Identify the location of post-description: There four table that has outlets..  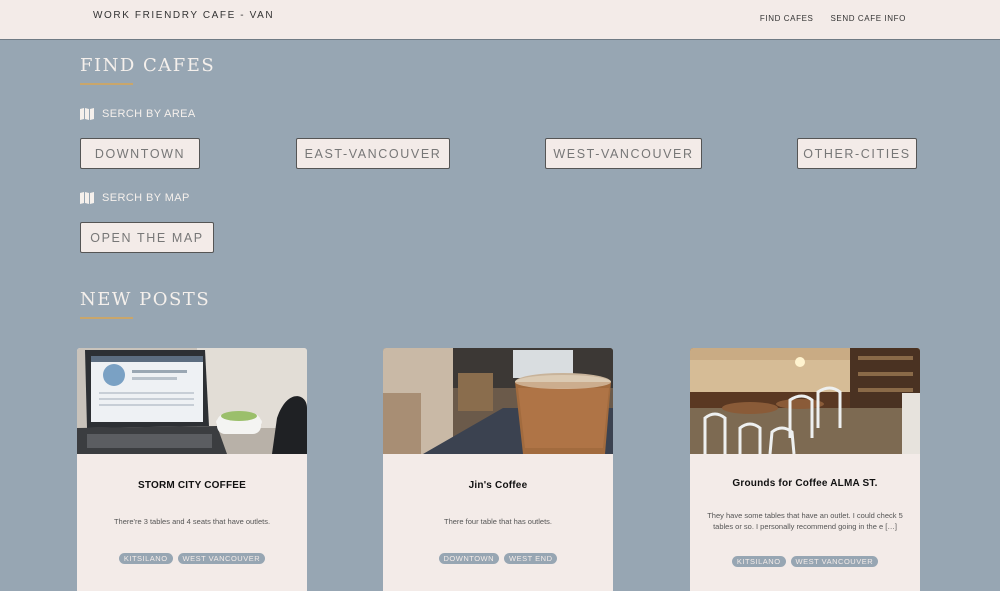
(498, 521).